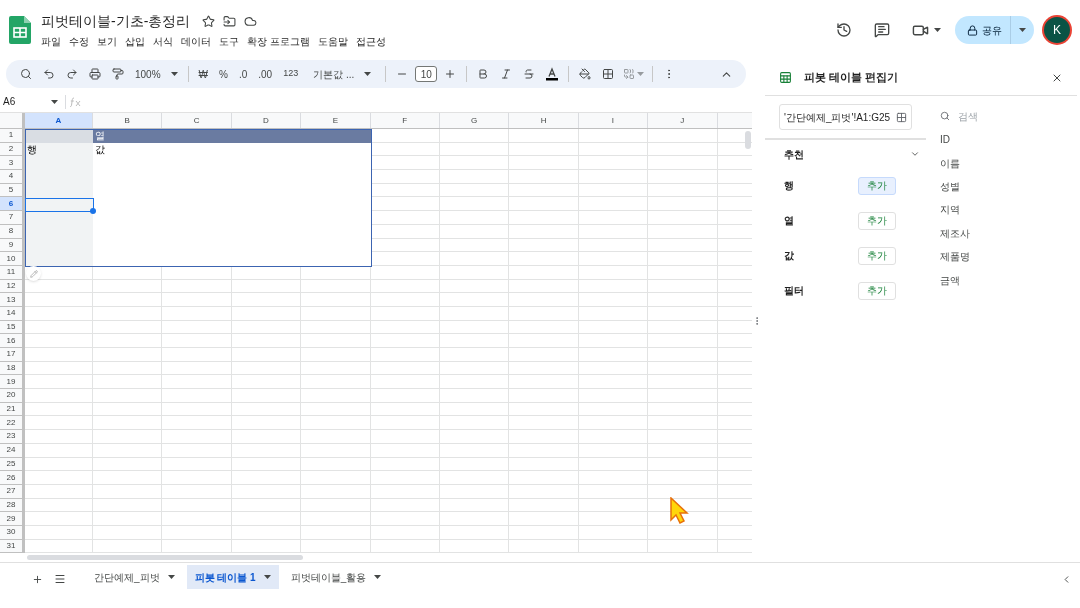 The height and width of the screenshot is (608, 1080). I want to click on column-header: H, so click(544, 120).